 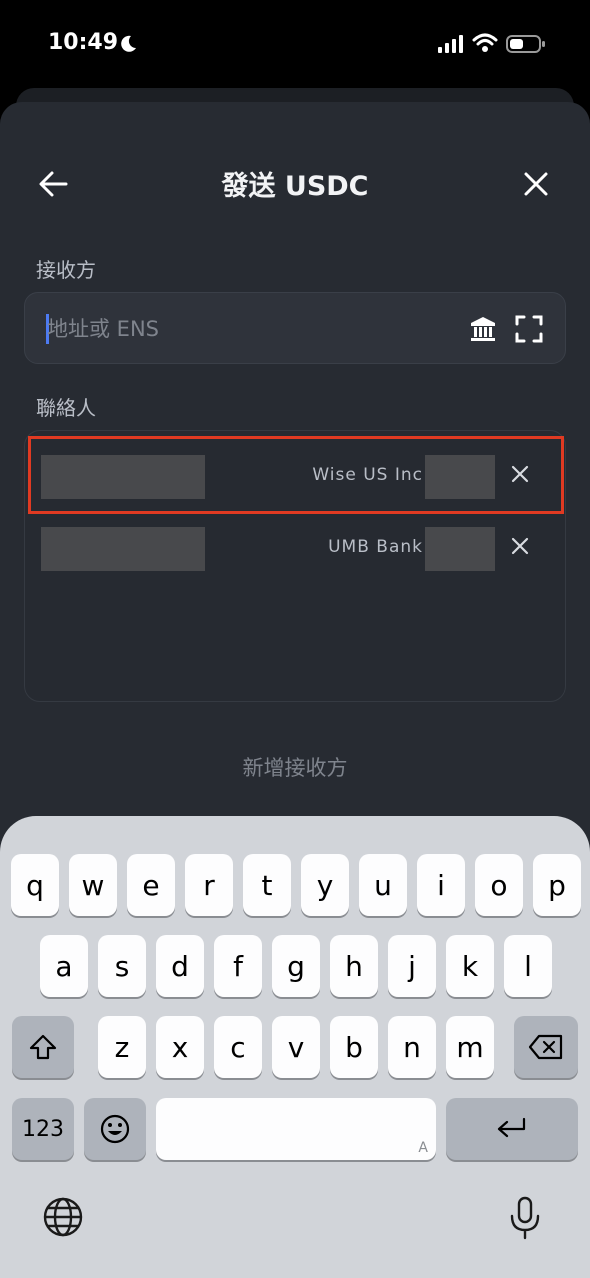 What do you see at coordinates (375, 547) in the screenshot?
I see `contact-bank-name: UMB Bank` at bounding box center [375, 547].